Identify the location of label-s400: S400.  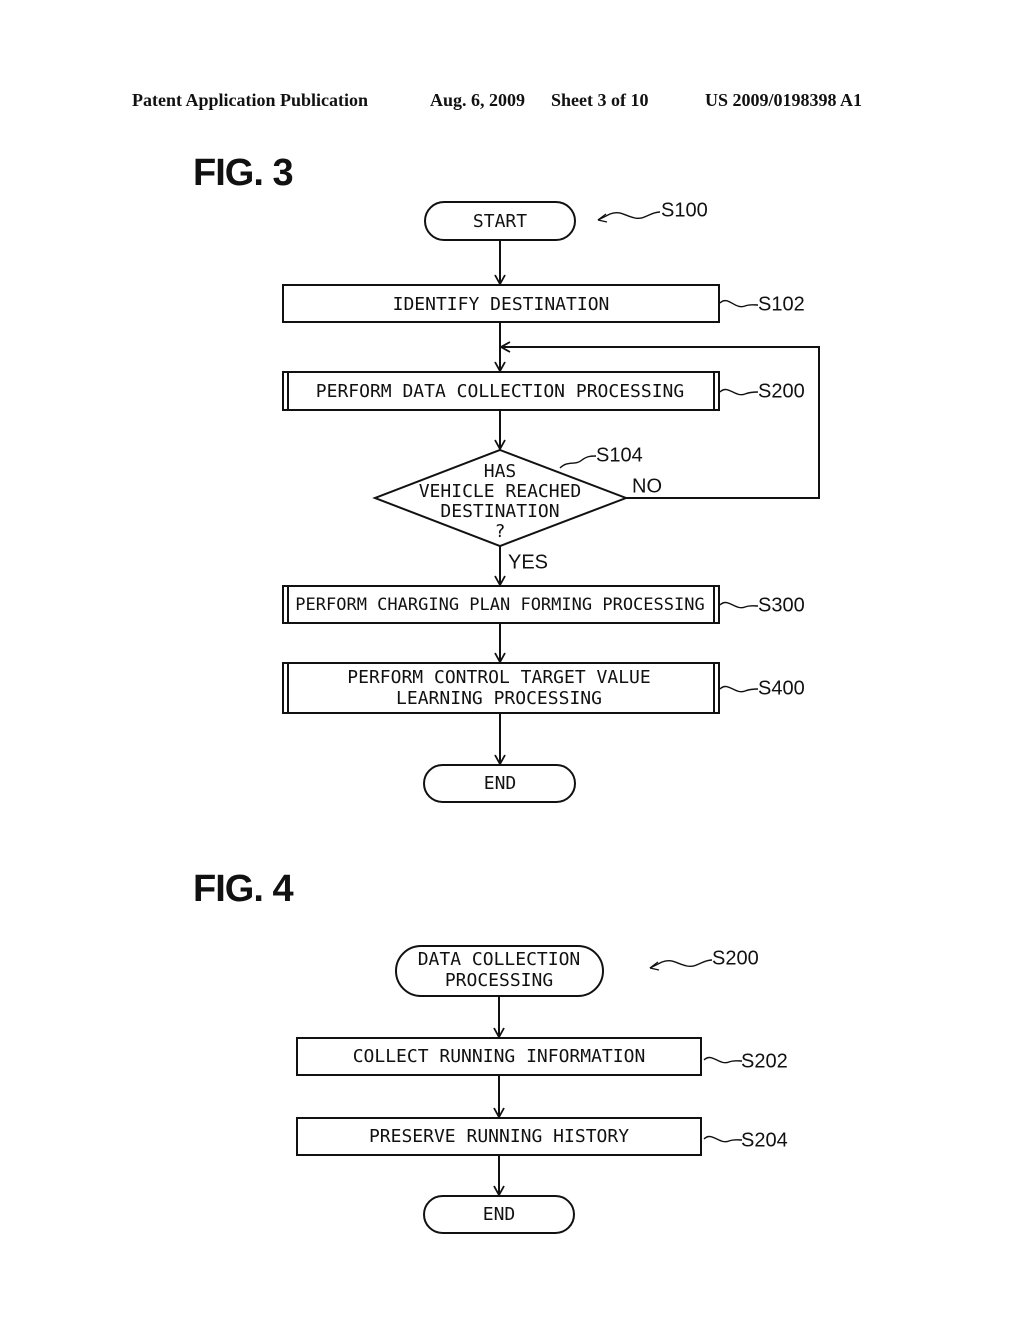
(781, 688).